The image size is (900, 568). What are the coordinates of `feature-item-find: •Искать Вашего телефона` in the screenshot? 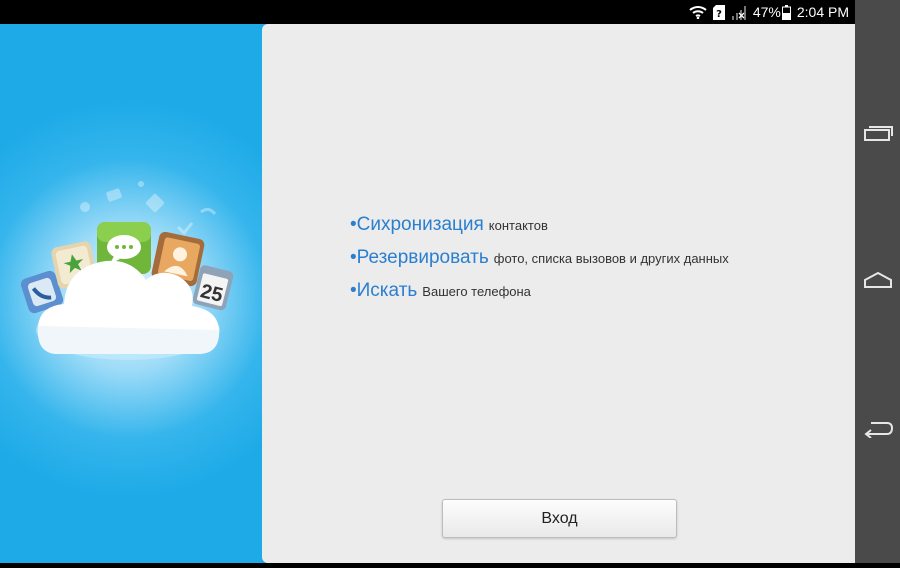 It's located at (539, 296).